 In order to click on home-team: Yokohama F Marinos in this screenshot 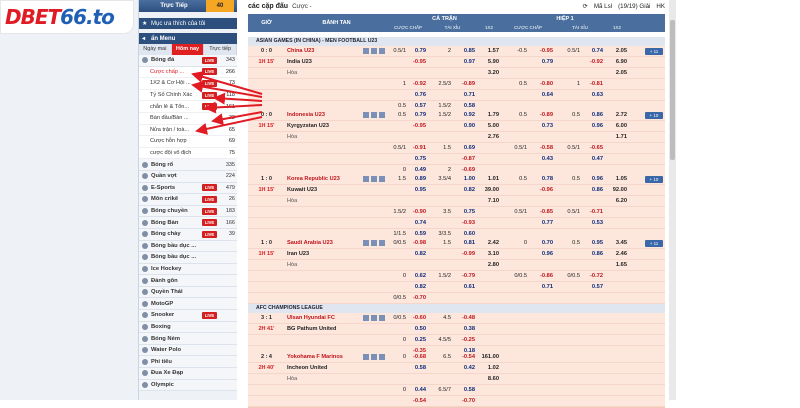, I will do `click(325, 357)`.